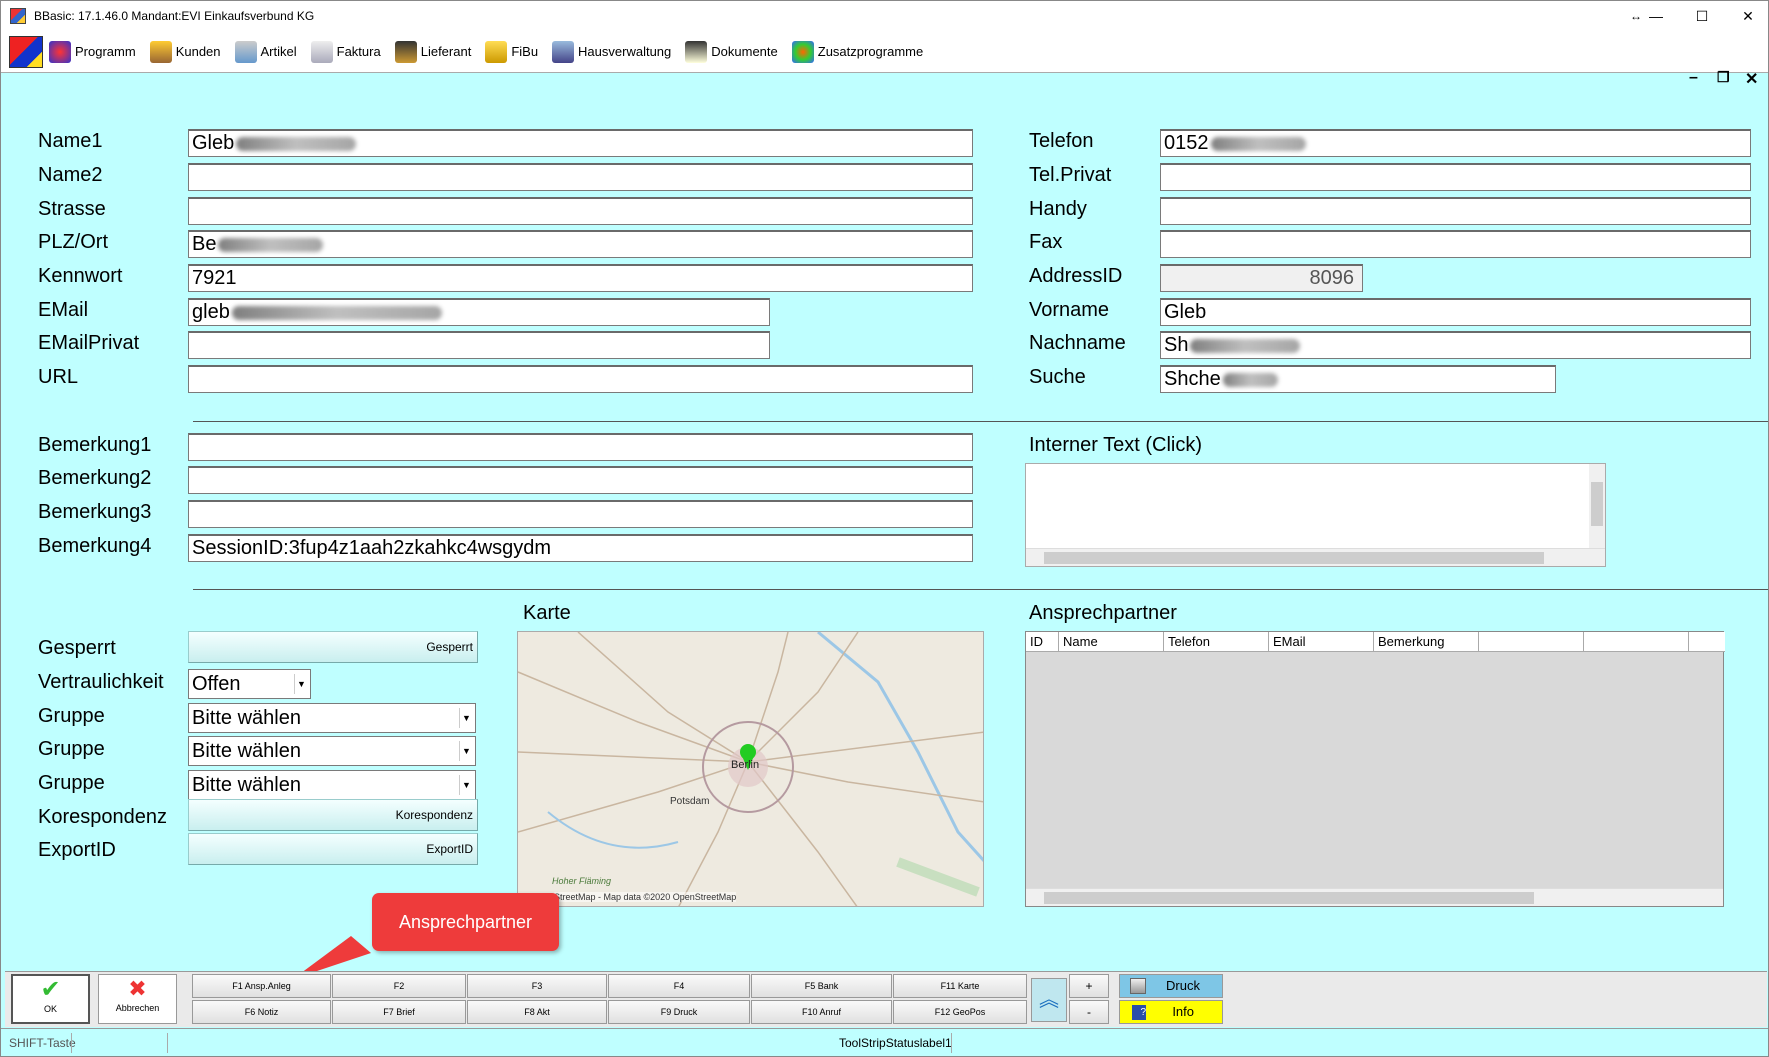  Describe the element at coordinates (63, 310) in the screenshot. I see `email-label: EMail` at that location.